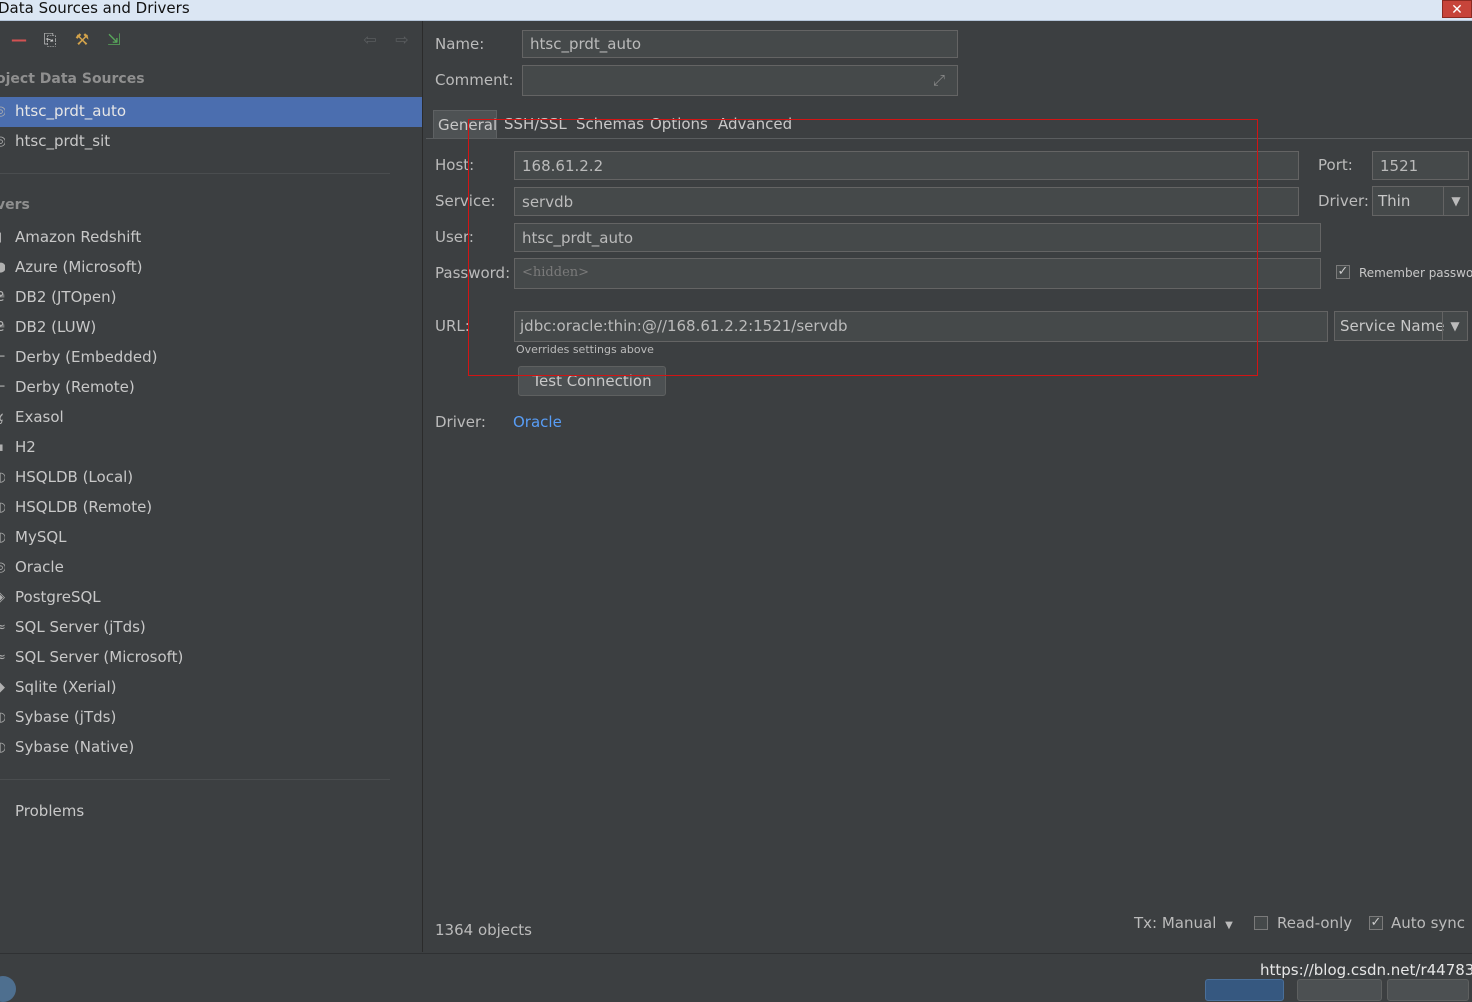 Image resolution: width=1472 pixels, height=1002 pixels. What do you see at coordinates (78, 237) in the screenshot?
I see `driver-label: Amazon Redshift` at bounding box center [78, 237].